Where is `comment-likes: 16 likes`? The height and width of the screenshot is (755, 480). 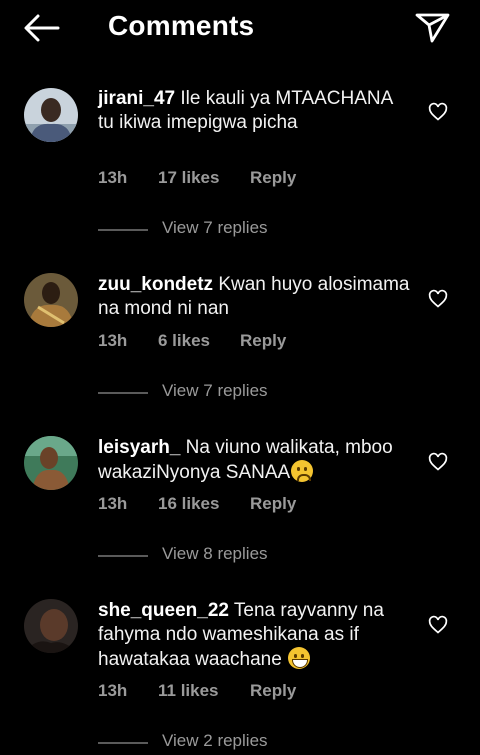 comment-likes: 16 likes is located at coordinates (188, 504).